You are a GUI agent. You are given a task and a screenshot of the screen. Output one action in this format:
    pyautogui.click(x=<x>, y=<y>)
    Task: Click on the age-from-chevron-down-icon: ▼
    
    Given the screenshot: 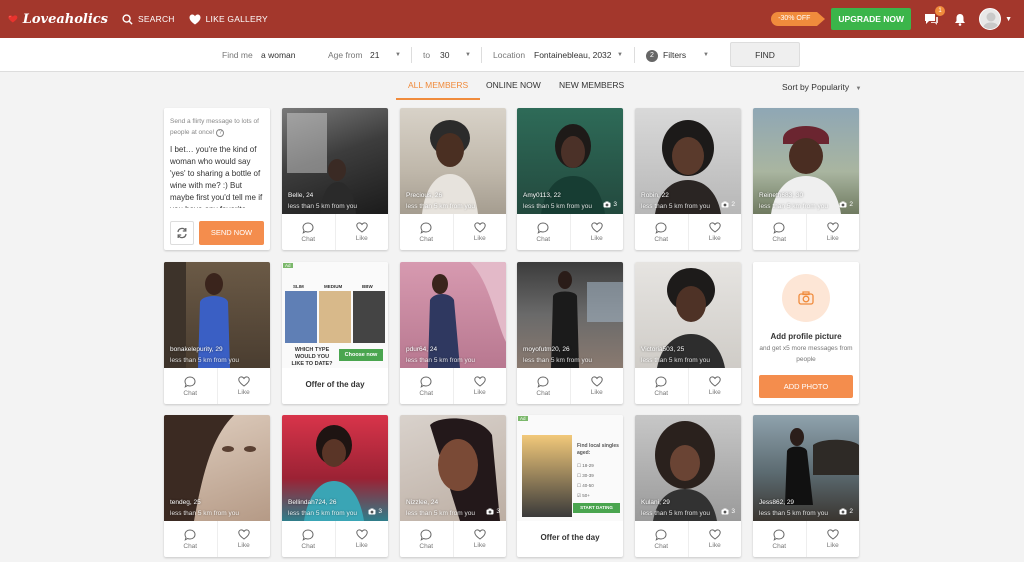 What is the action you would take?
    pyautogui.click(x=398, y=55)
    